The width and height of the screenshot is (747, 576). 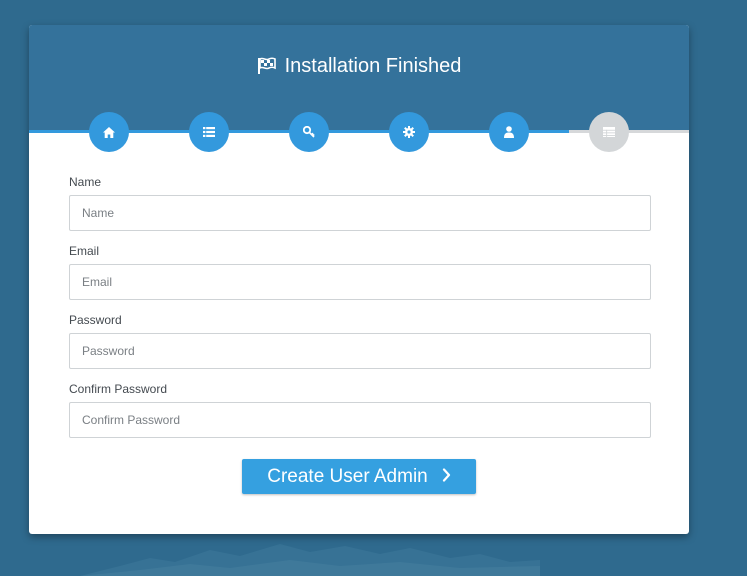 I want to click on create-user-admin-label: Create User Admin, so click(x=347, y=476).